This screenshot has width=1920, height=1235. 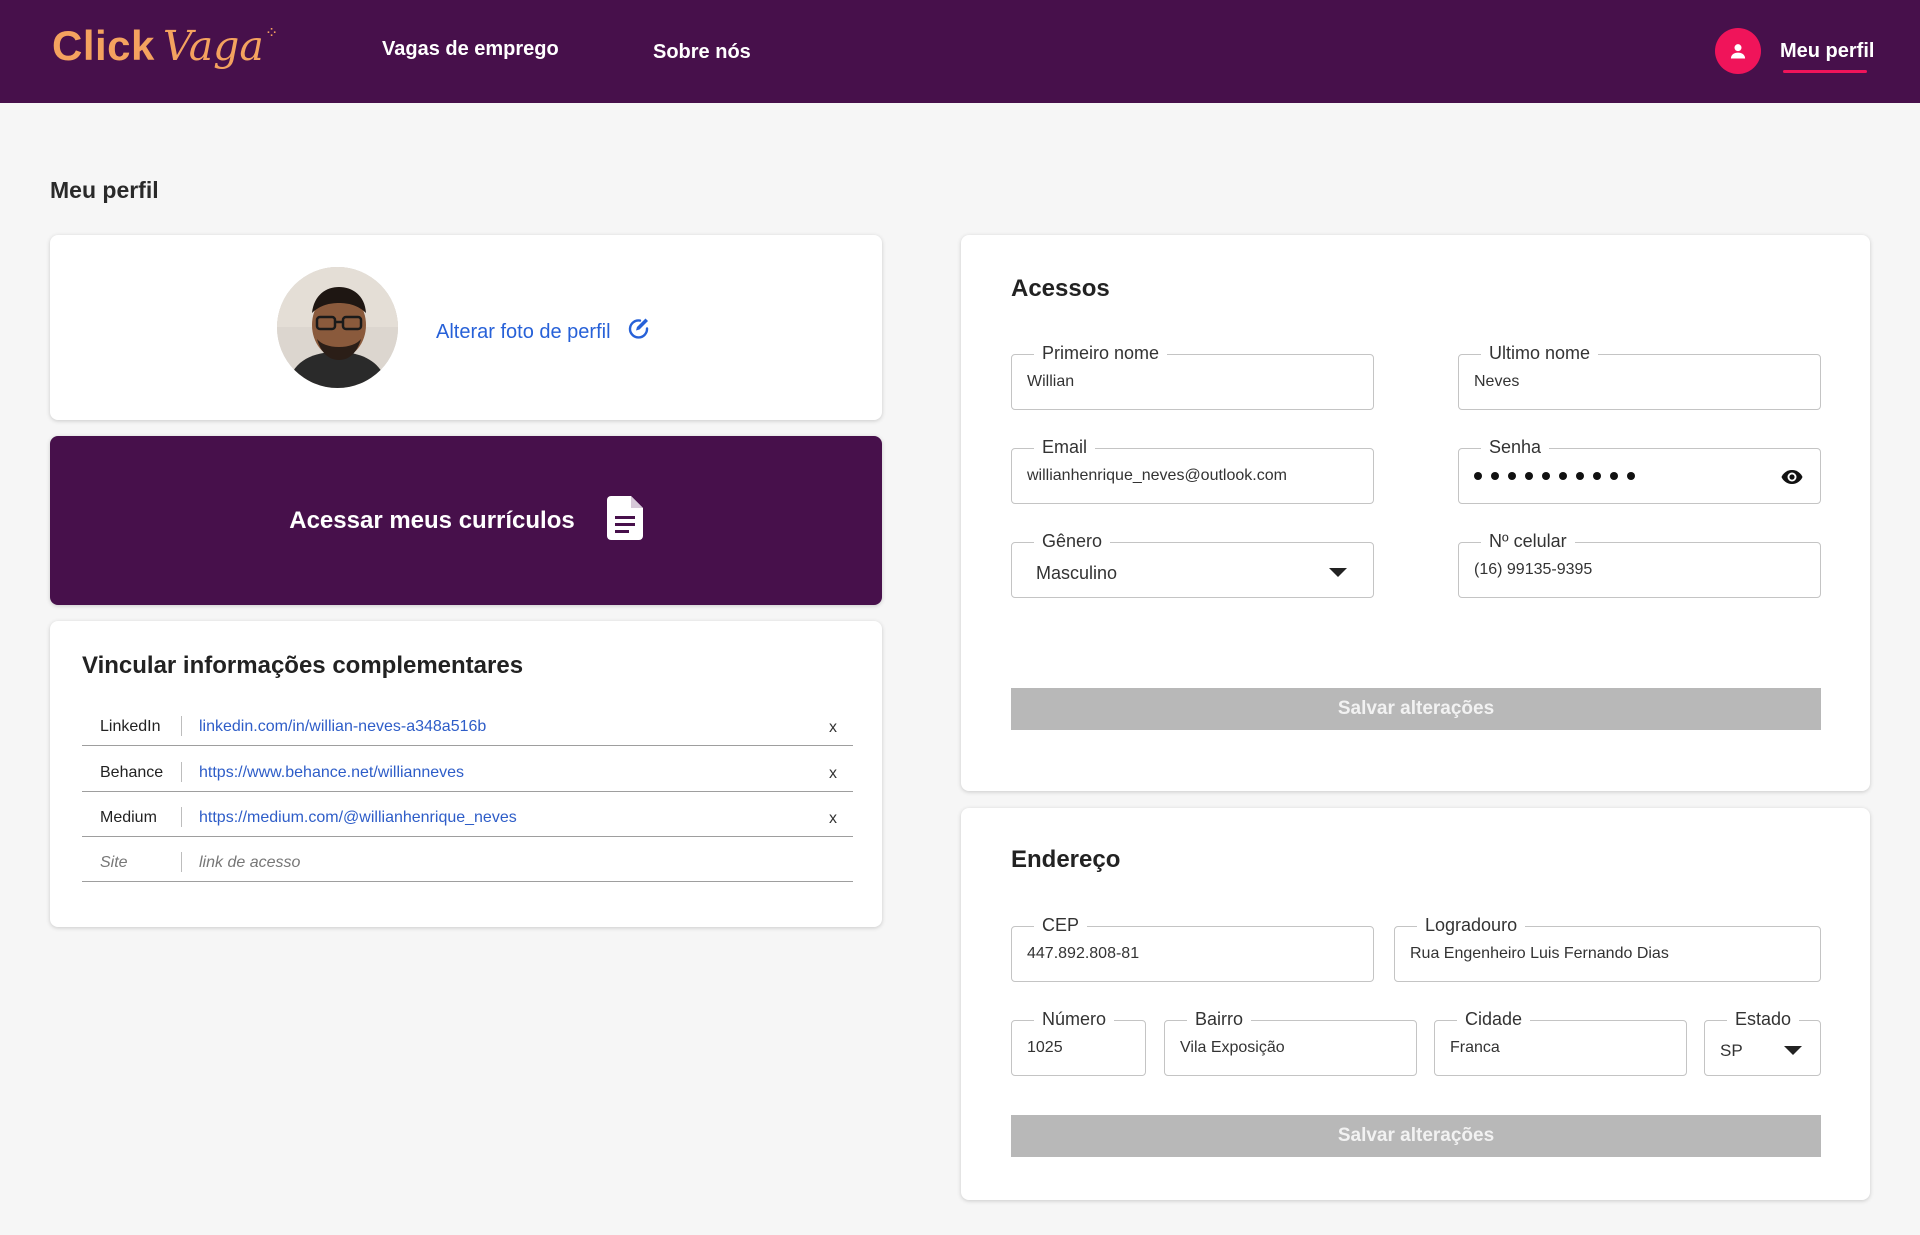 What do you see at coordinates (470, 49) in the screenshot?
I see `nav-vagas-de-emprego: Vagas de emprego` at bounding box center [470, 49].